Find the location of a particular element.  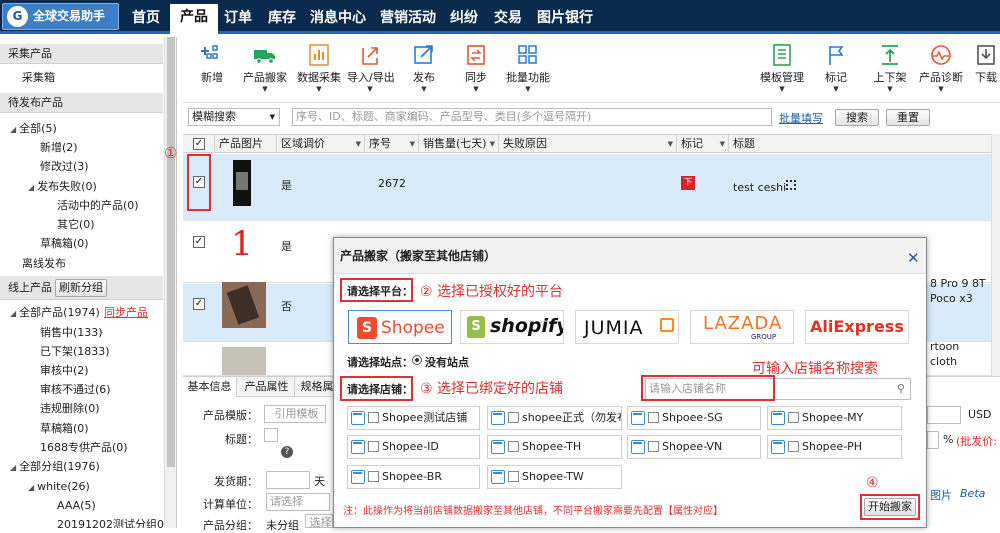

sidebar-item-off-shelf: 已下架(1833) is located at coordinates (75, 352).